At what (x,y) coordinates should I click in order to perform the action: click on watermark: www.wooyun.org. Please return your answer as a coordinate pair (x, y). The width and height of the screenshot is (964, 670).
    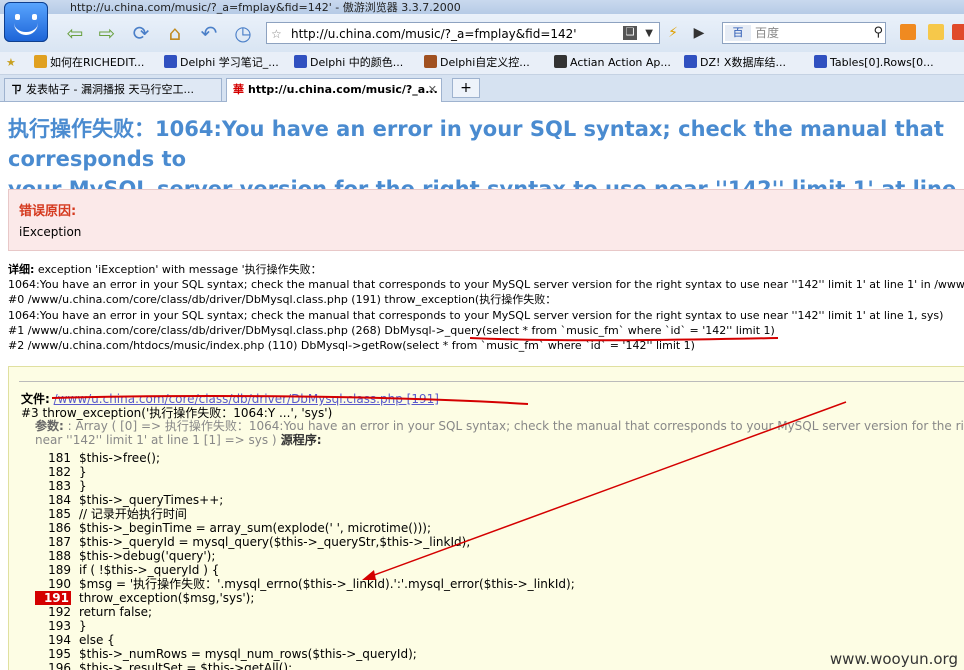
    Looking at the image, I should click on (893, 659).